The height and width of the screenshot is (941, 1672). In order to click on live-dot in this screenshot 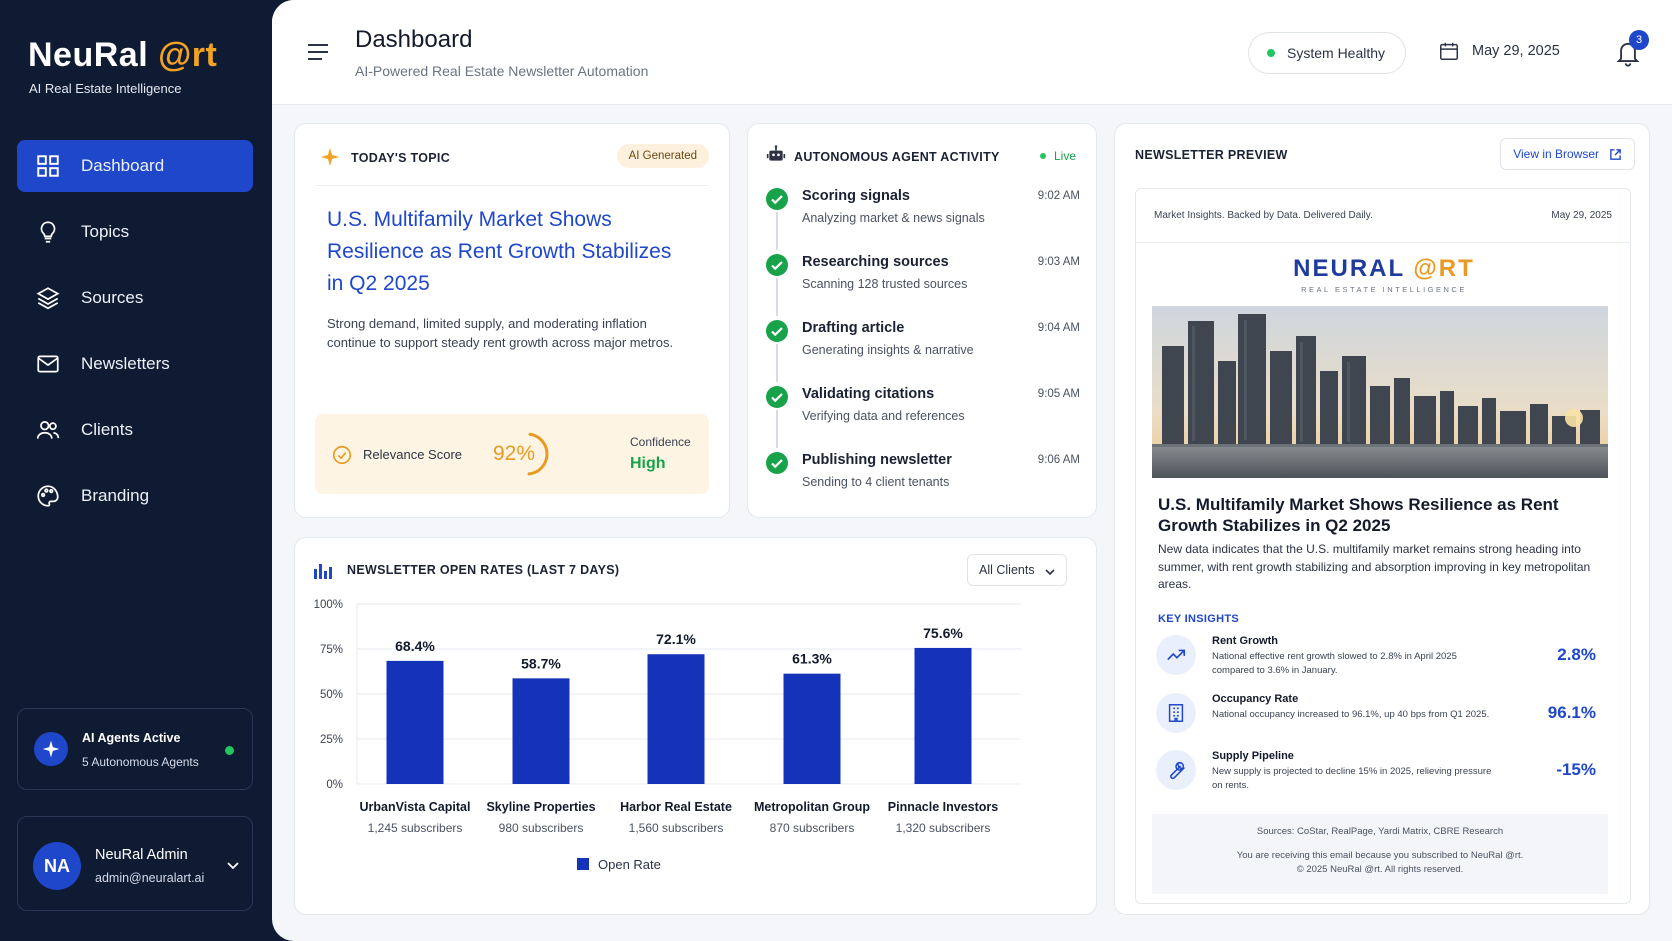, I will do `click(1042, 156)`.